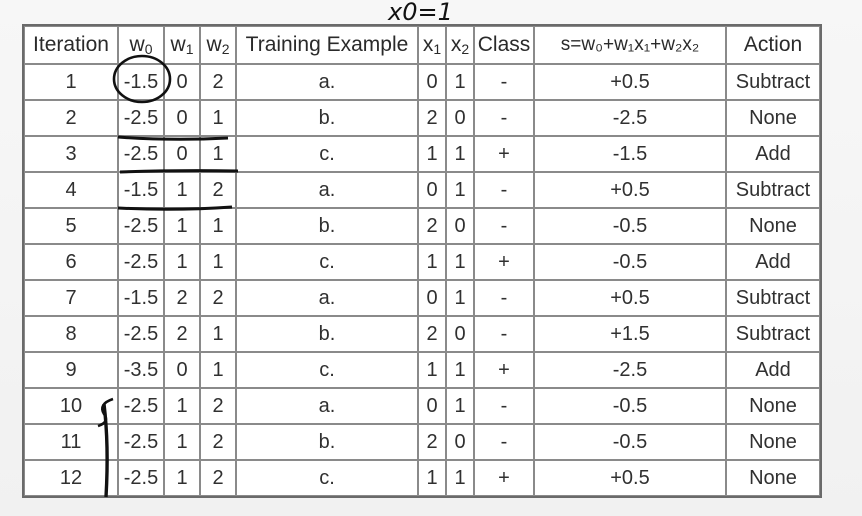 This screenshot has height=516, width=862. I want to click on table-row: 9 -3.5 0 1 c. 1 1 + -2.5 Add, so click(422, 370).